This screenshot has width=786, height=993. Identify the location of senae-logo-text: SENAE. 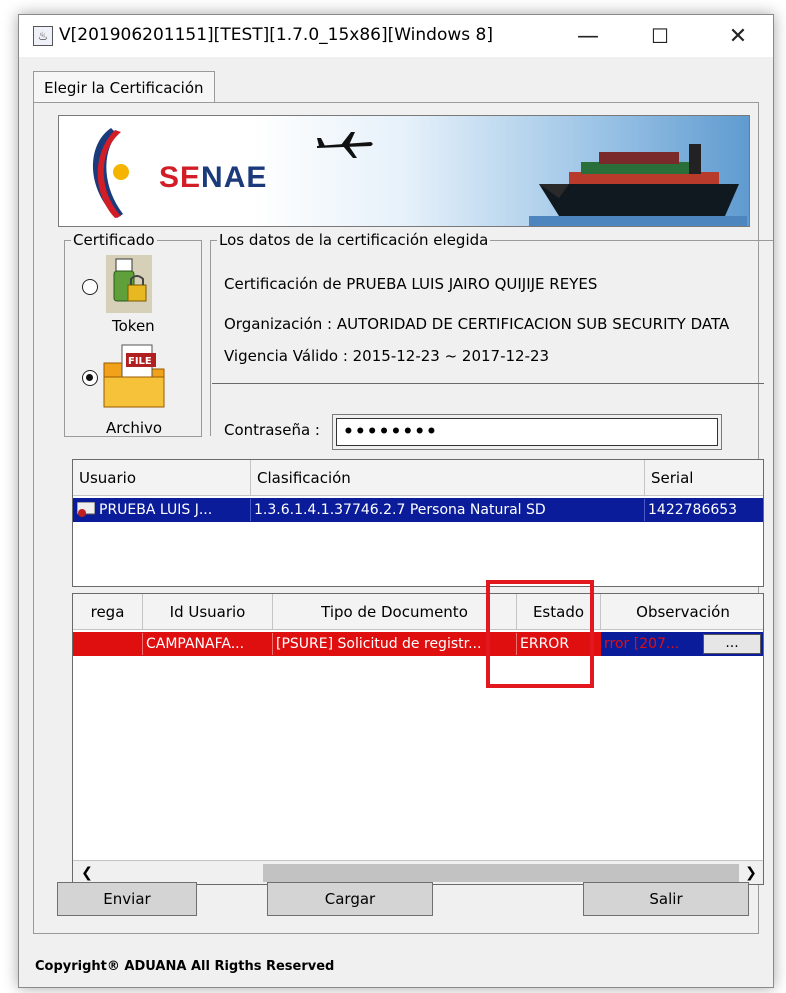
(213, 177).